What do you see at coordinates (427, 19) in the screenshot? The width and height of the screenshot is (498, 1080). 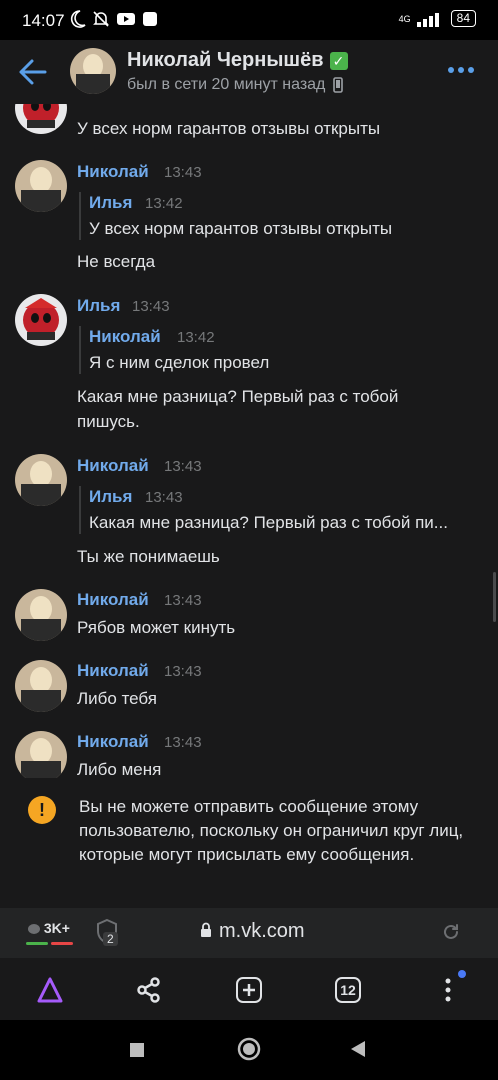 I see `signal-icon` at bounding box center [427, 19].